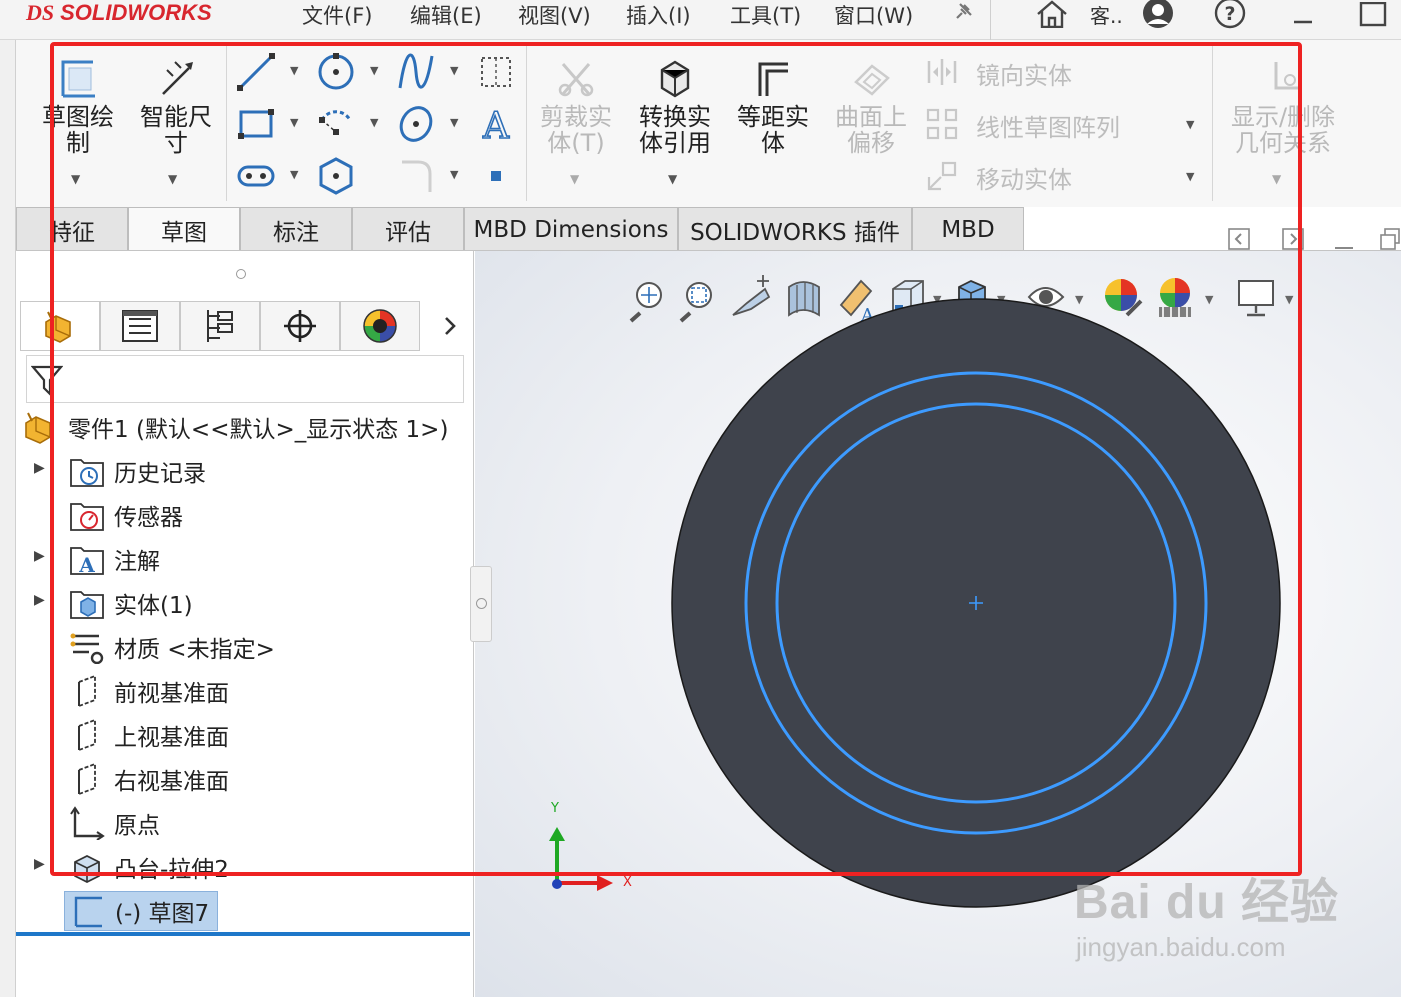 The width and height of the screenshot is (1401, 997). Describe the element at coordinates (241, 274) in the screenshot. I see `panel-grip-dot` at that location.